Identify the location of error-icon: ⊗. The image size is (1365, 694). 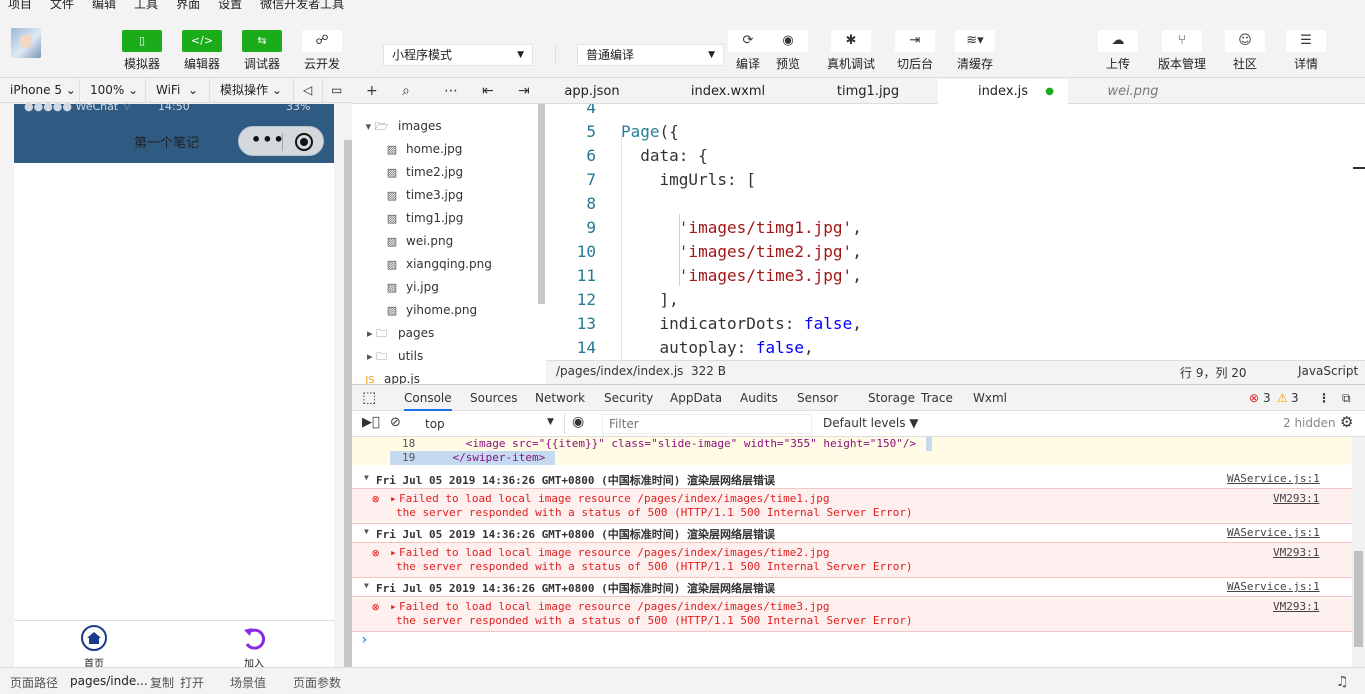
(1254, 398).